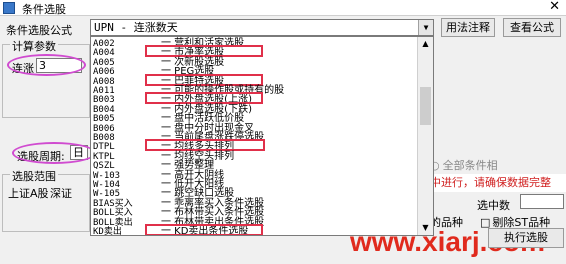  Describe the element at coordinates (542, 201) in the screenshot. I see `selected-count-field` at that location.